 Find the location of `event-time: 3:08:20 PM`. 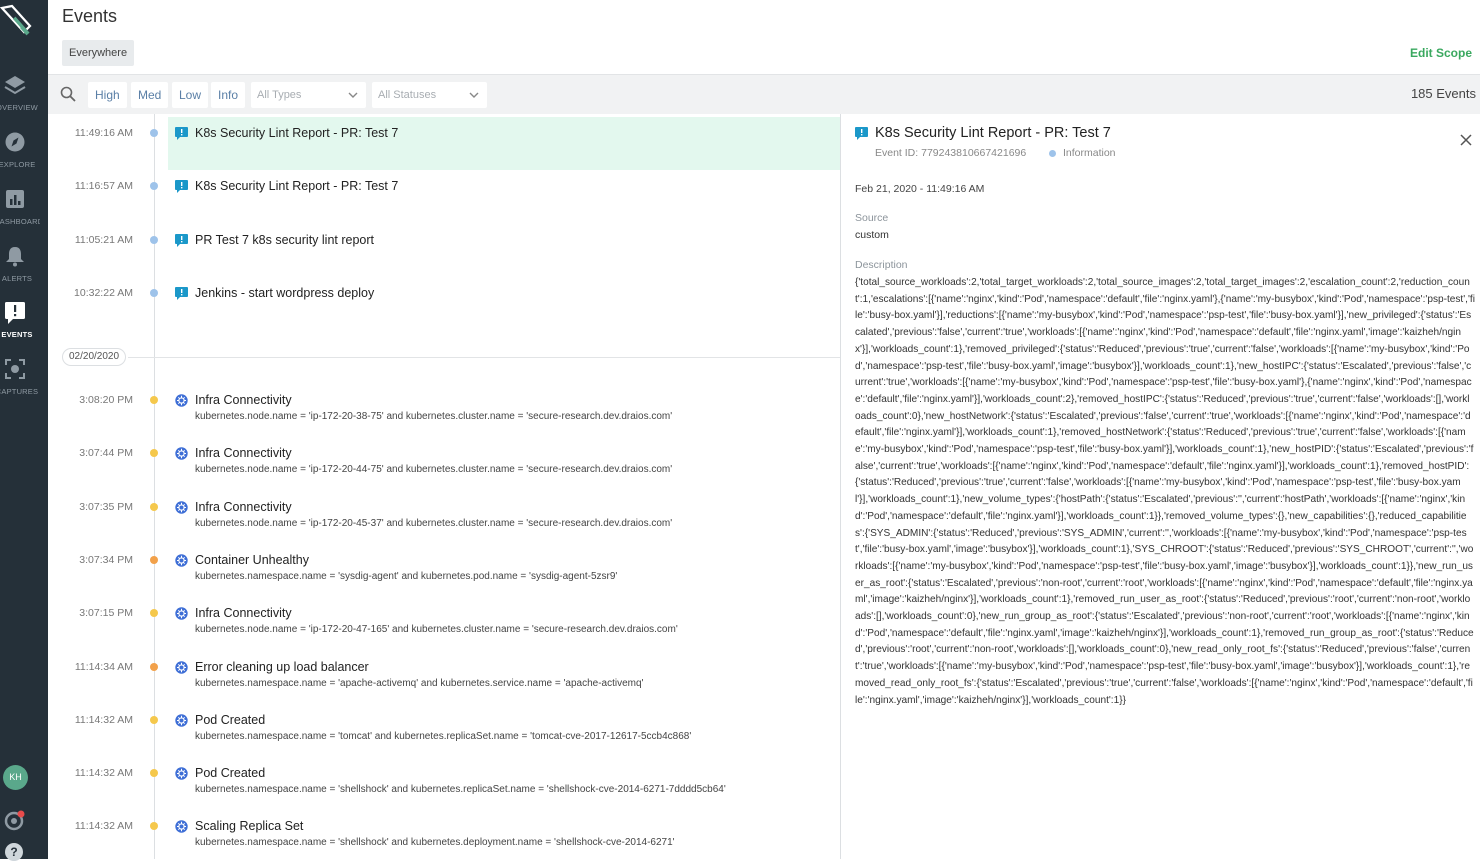

event-time: 3:08:20 PM is located at coordinates (106, 400).